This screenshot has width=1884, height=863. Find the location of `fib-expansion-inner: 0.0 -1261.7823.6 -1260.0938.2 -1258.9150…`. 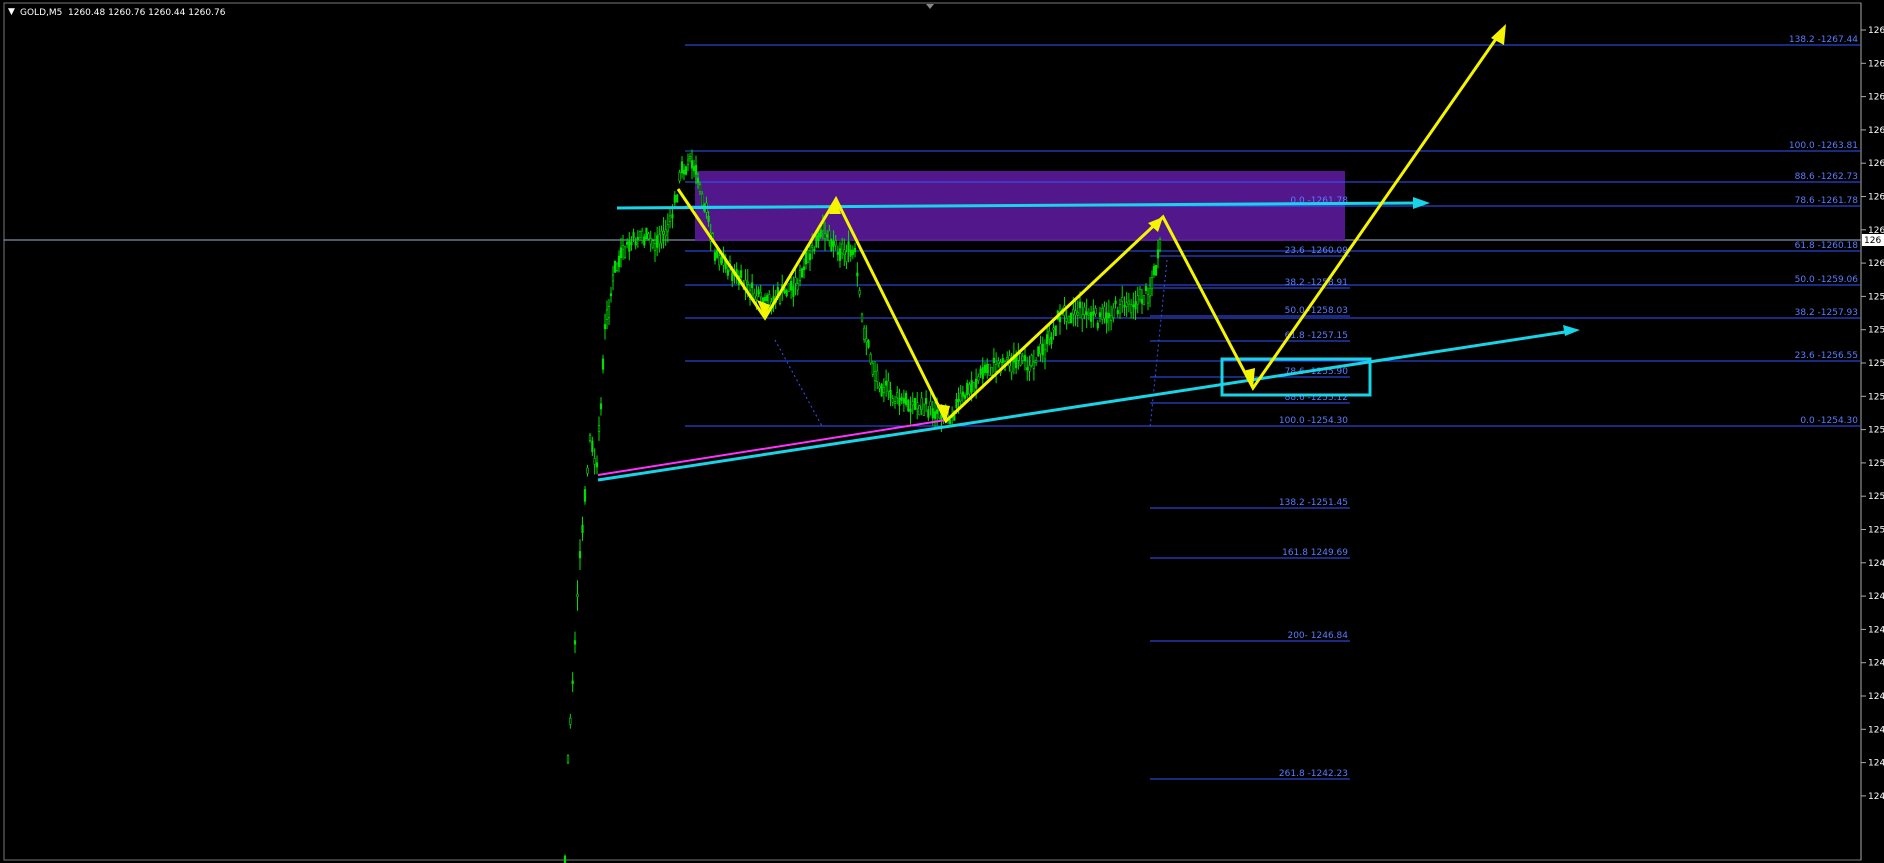

fib-expansion-inner: 0.0 -1261.7823.6 -1260.0938.2 -1258.9150… is located at coordinates (1250, 488).